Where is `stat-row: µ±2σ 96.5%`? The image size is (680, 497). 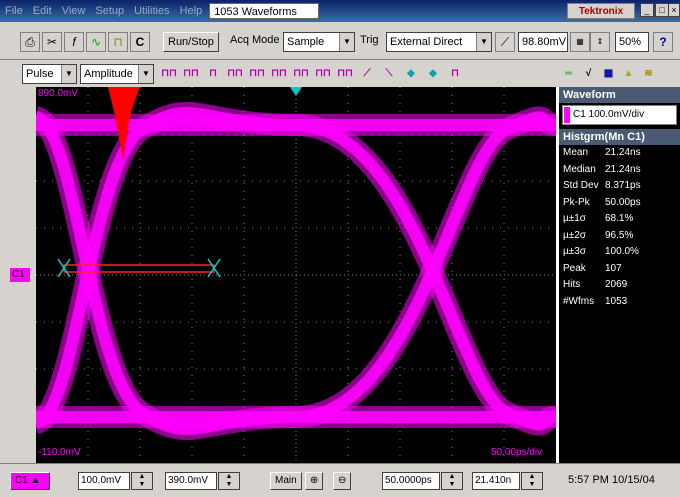
stat-row: µ±2σ 96.5% is located at coordinates (619, 236).